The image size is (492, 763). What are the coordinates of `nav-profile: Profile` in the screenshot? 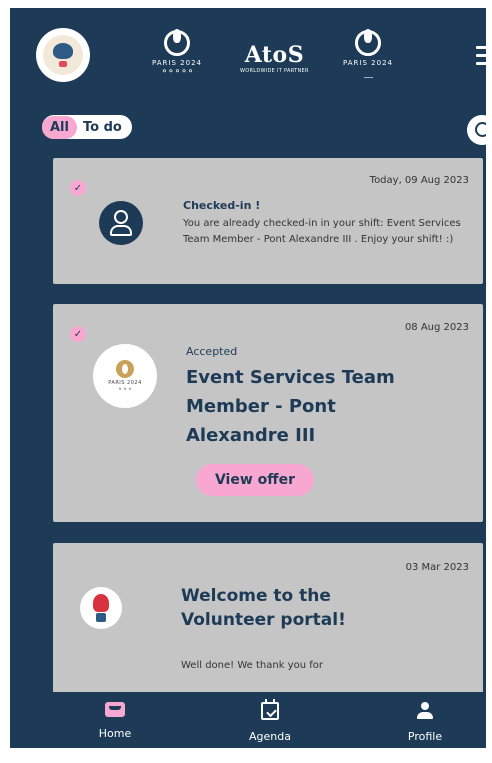 It's located at (425, 717).